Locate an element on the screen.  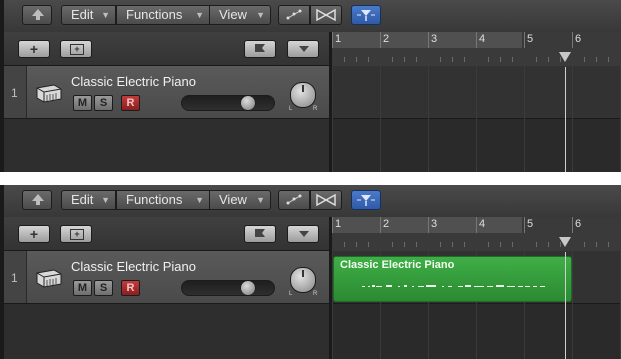
flex-pitch-icon is located at coordinates (326, 200).